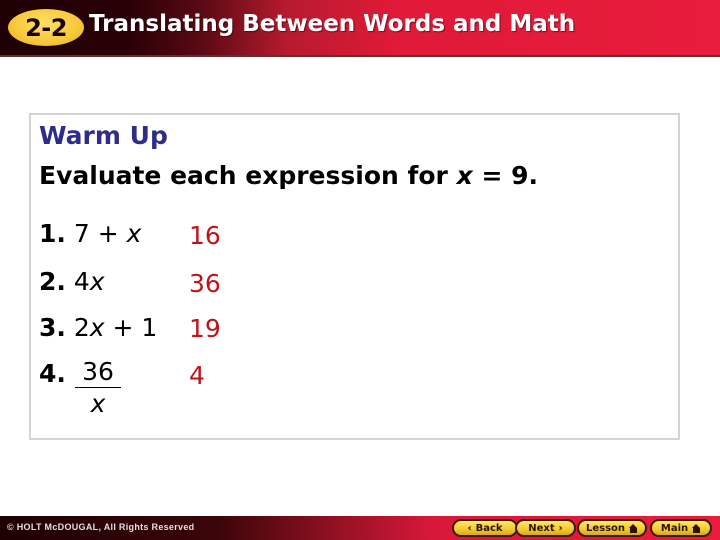  I want to click on answer-4: 4, so click(197, 375).